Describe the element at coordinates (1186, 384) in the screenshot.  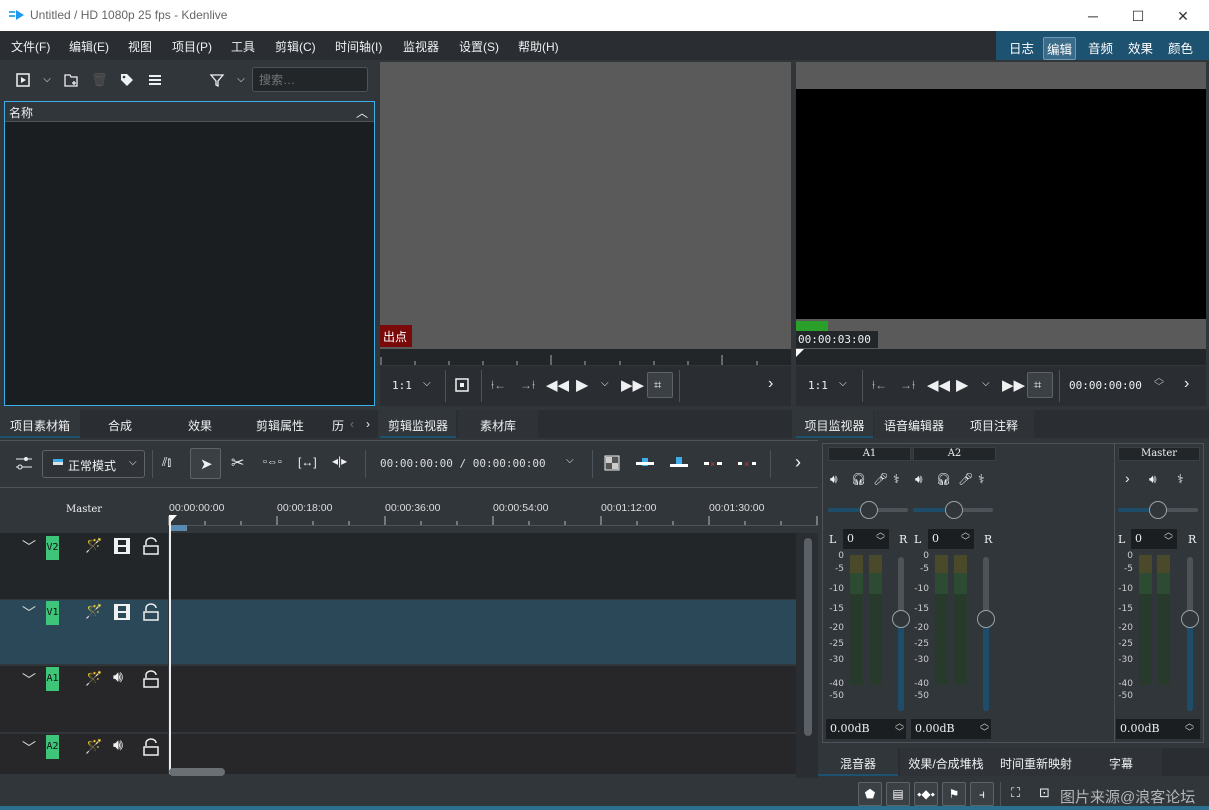
I see `project-monitor-more-icon: ›` at that location.